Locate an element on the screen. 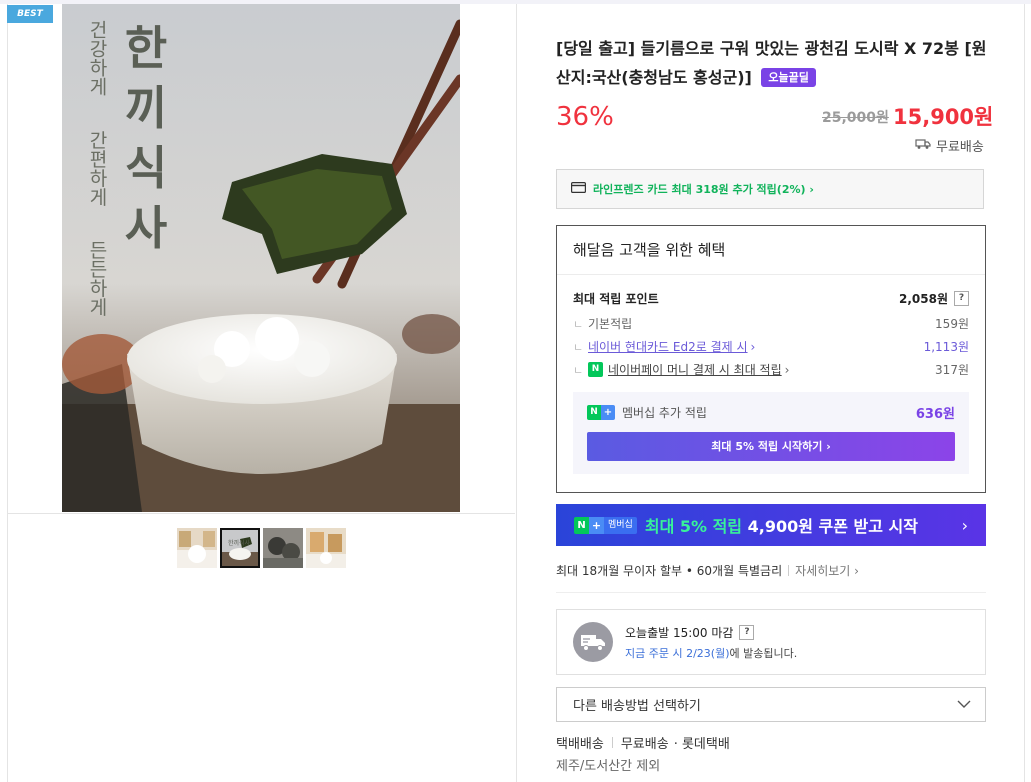 This screenshot has height=782, width=1031. naver-plus-icon: N + is located at coordinates (601, 412).